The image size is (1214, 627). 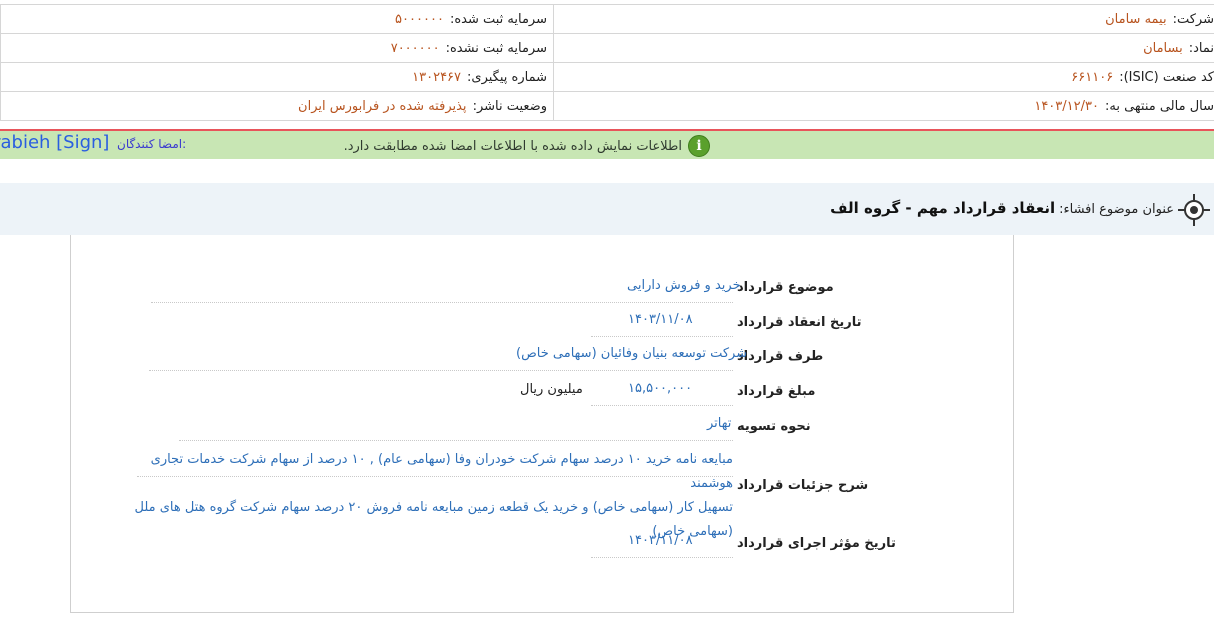 What do you see at coordinates (437, 77) in the screenshot?
I see `tracking-number-value: ۱۳۰۲۴۶۷` at bounding box center [437, 77].